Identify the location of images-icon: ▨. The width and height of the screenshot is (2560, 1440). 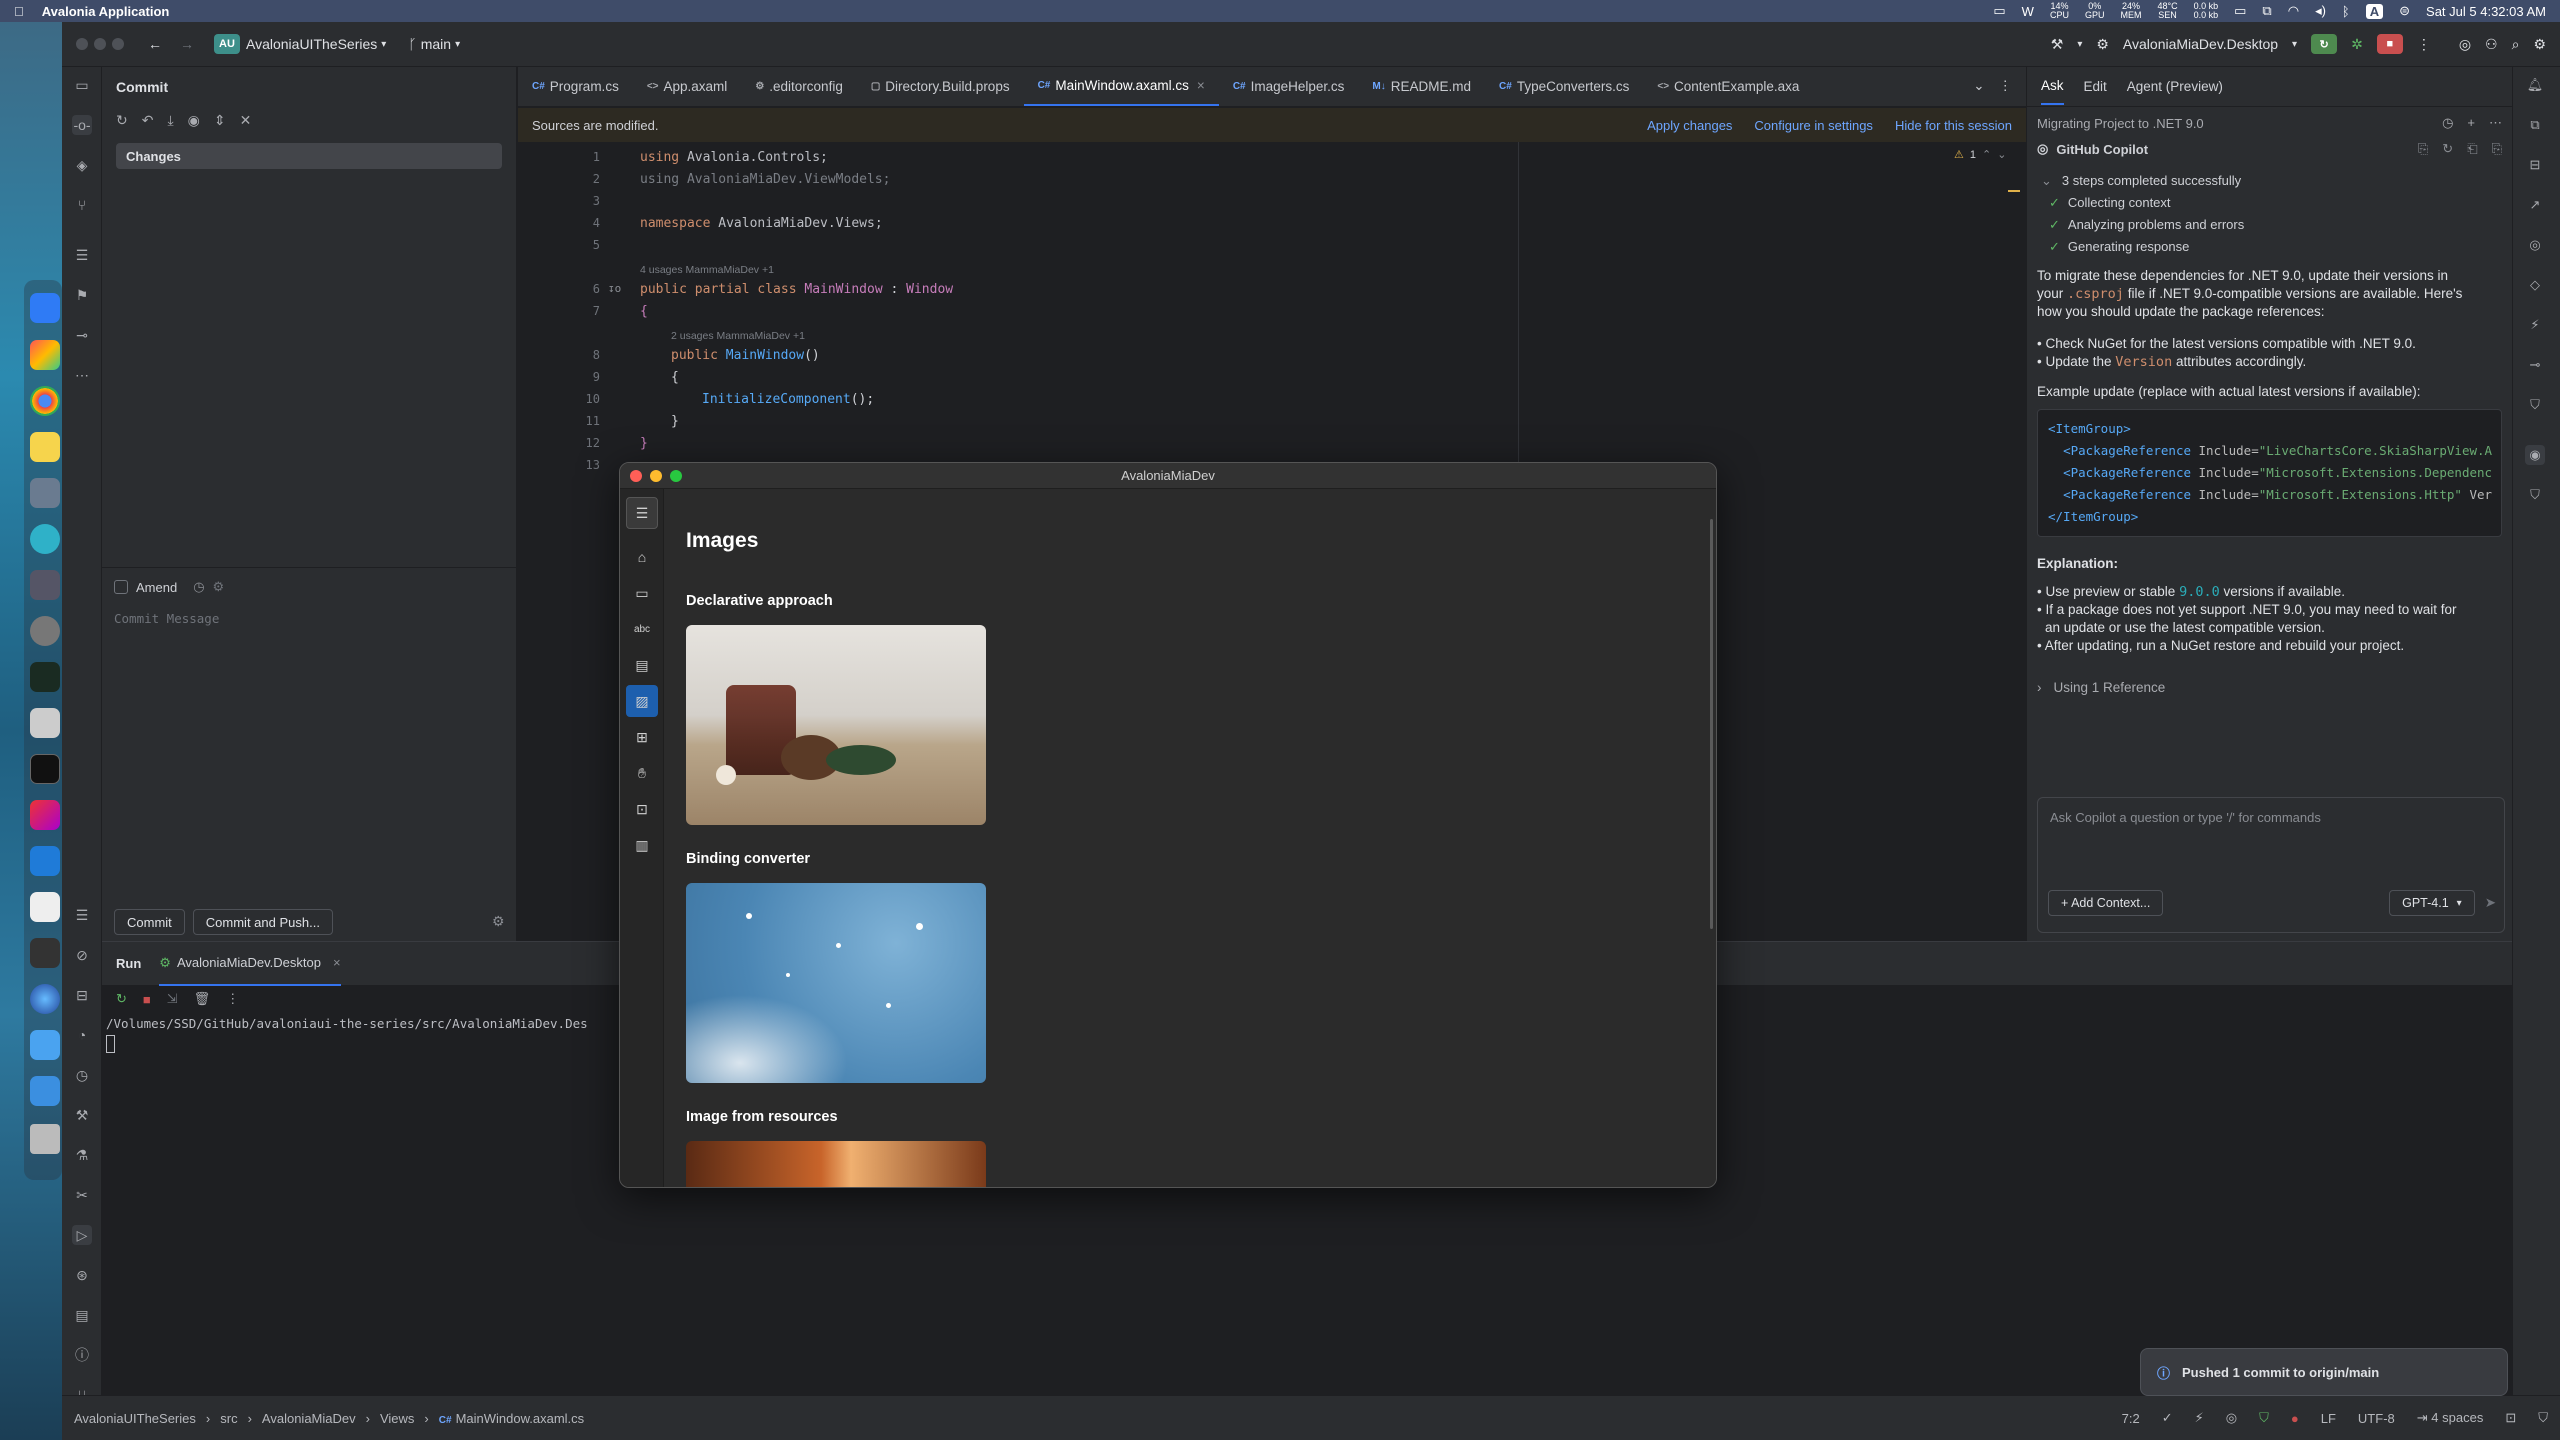
(642, 701).